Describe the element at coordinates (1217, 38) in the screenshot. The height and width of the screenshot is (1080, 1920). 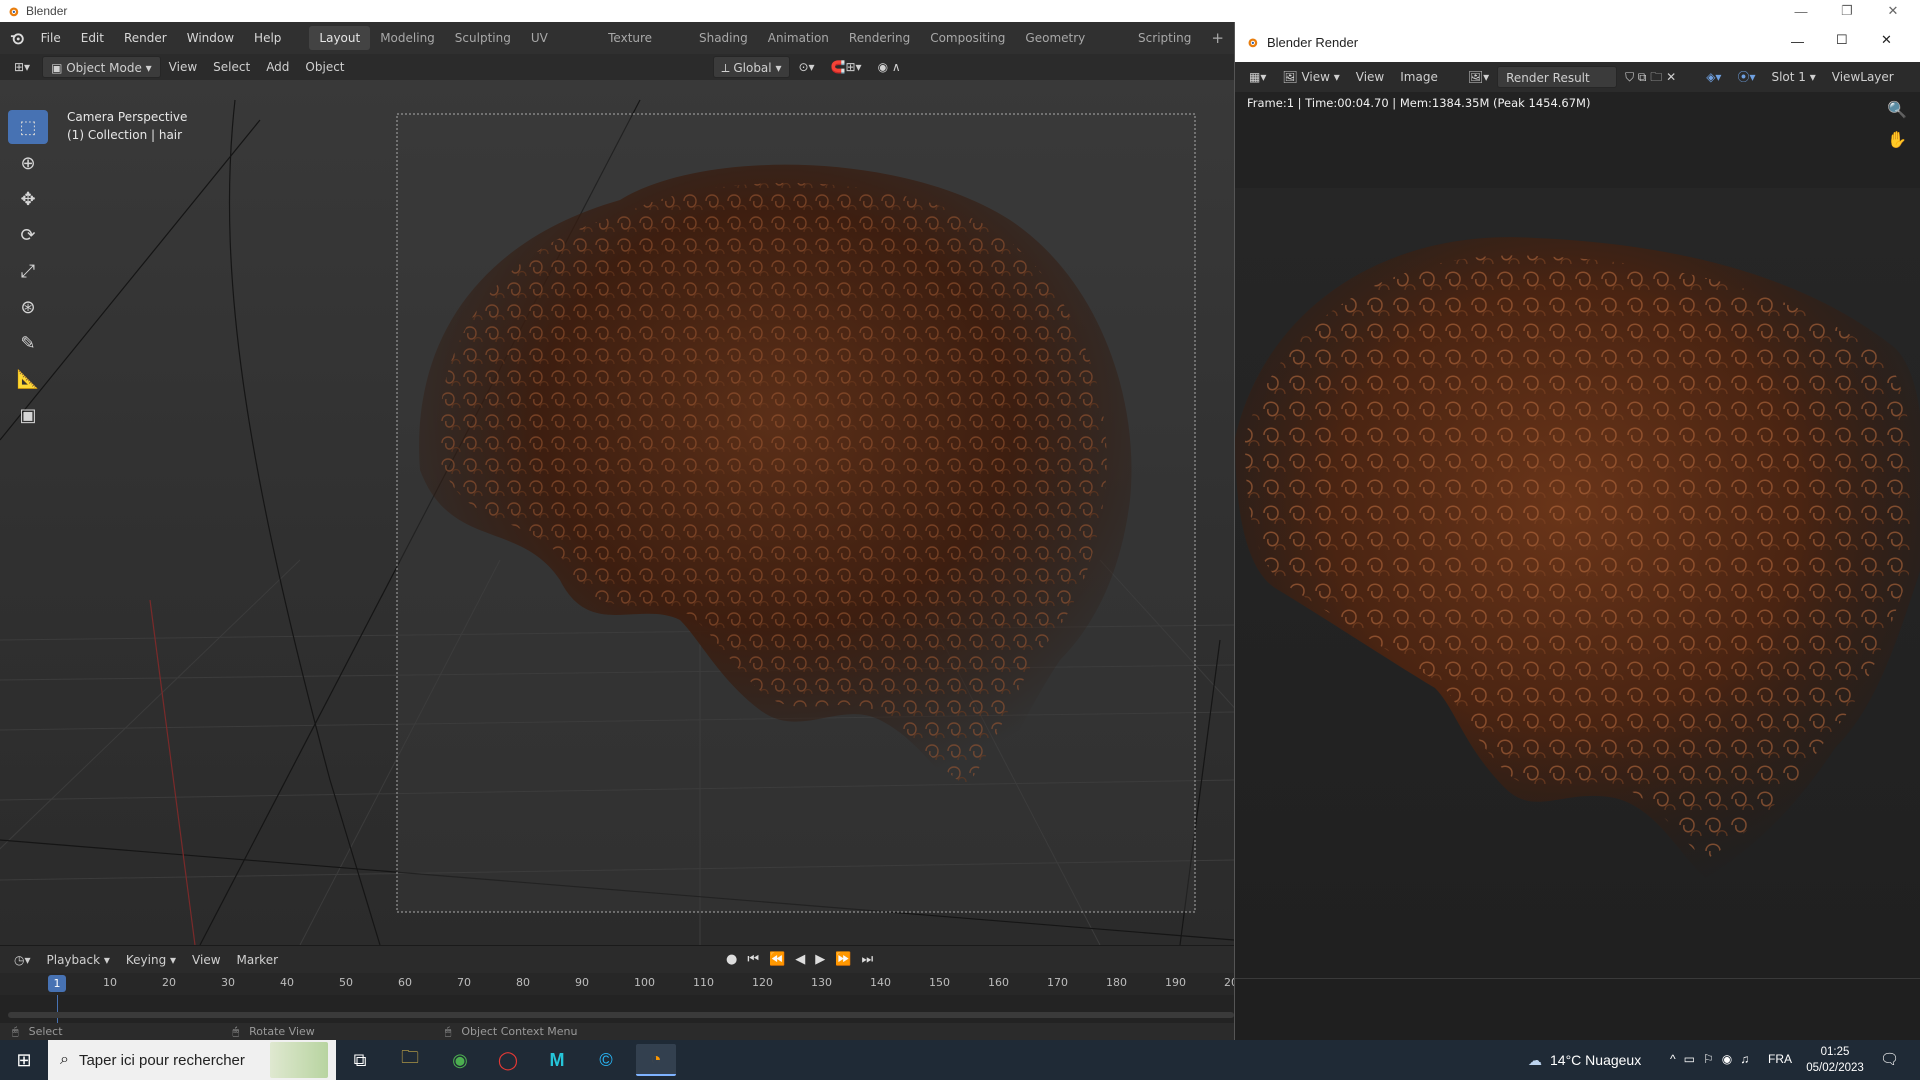
I see `add-workspace-button: +` at that location.